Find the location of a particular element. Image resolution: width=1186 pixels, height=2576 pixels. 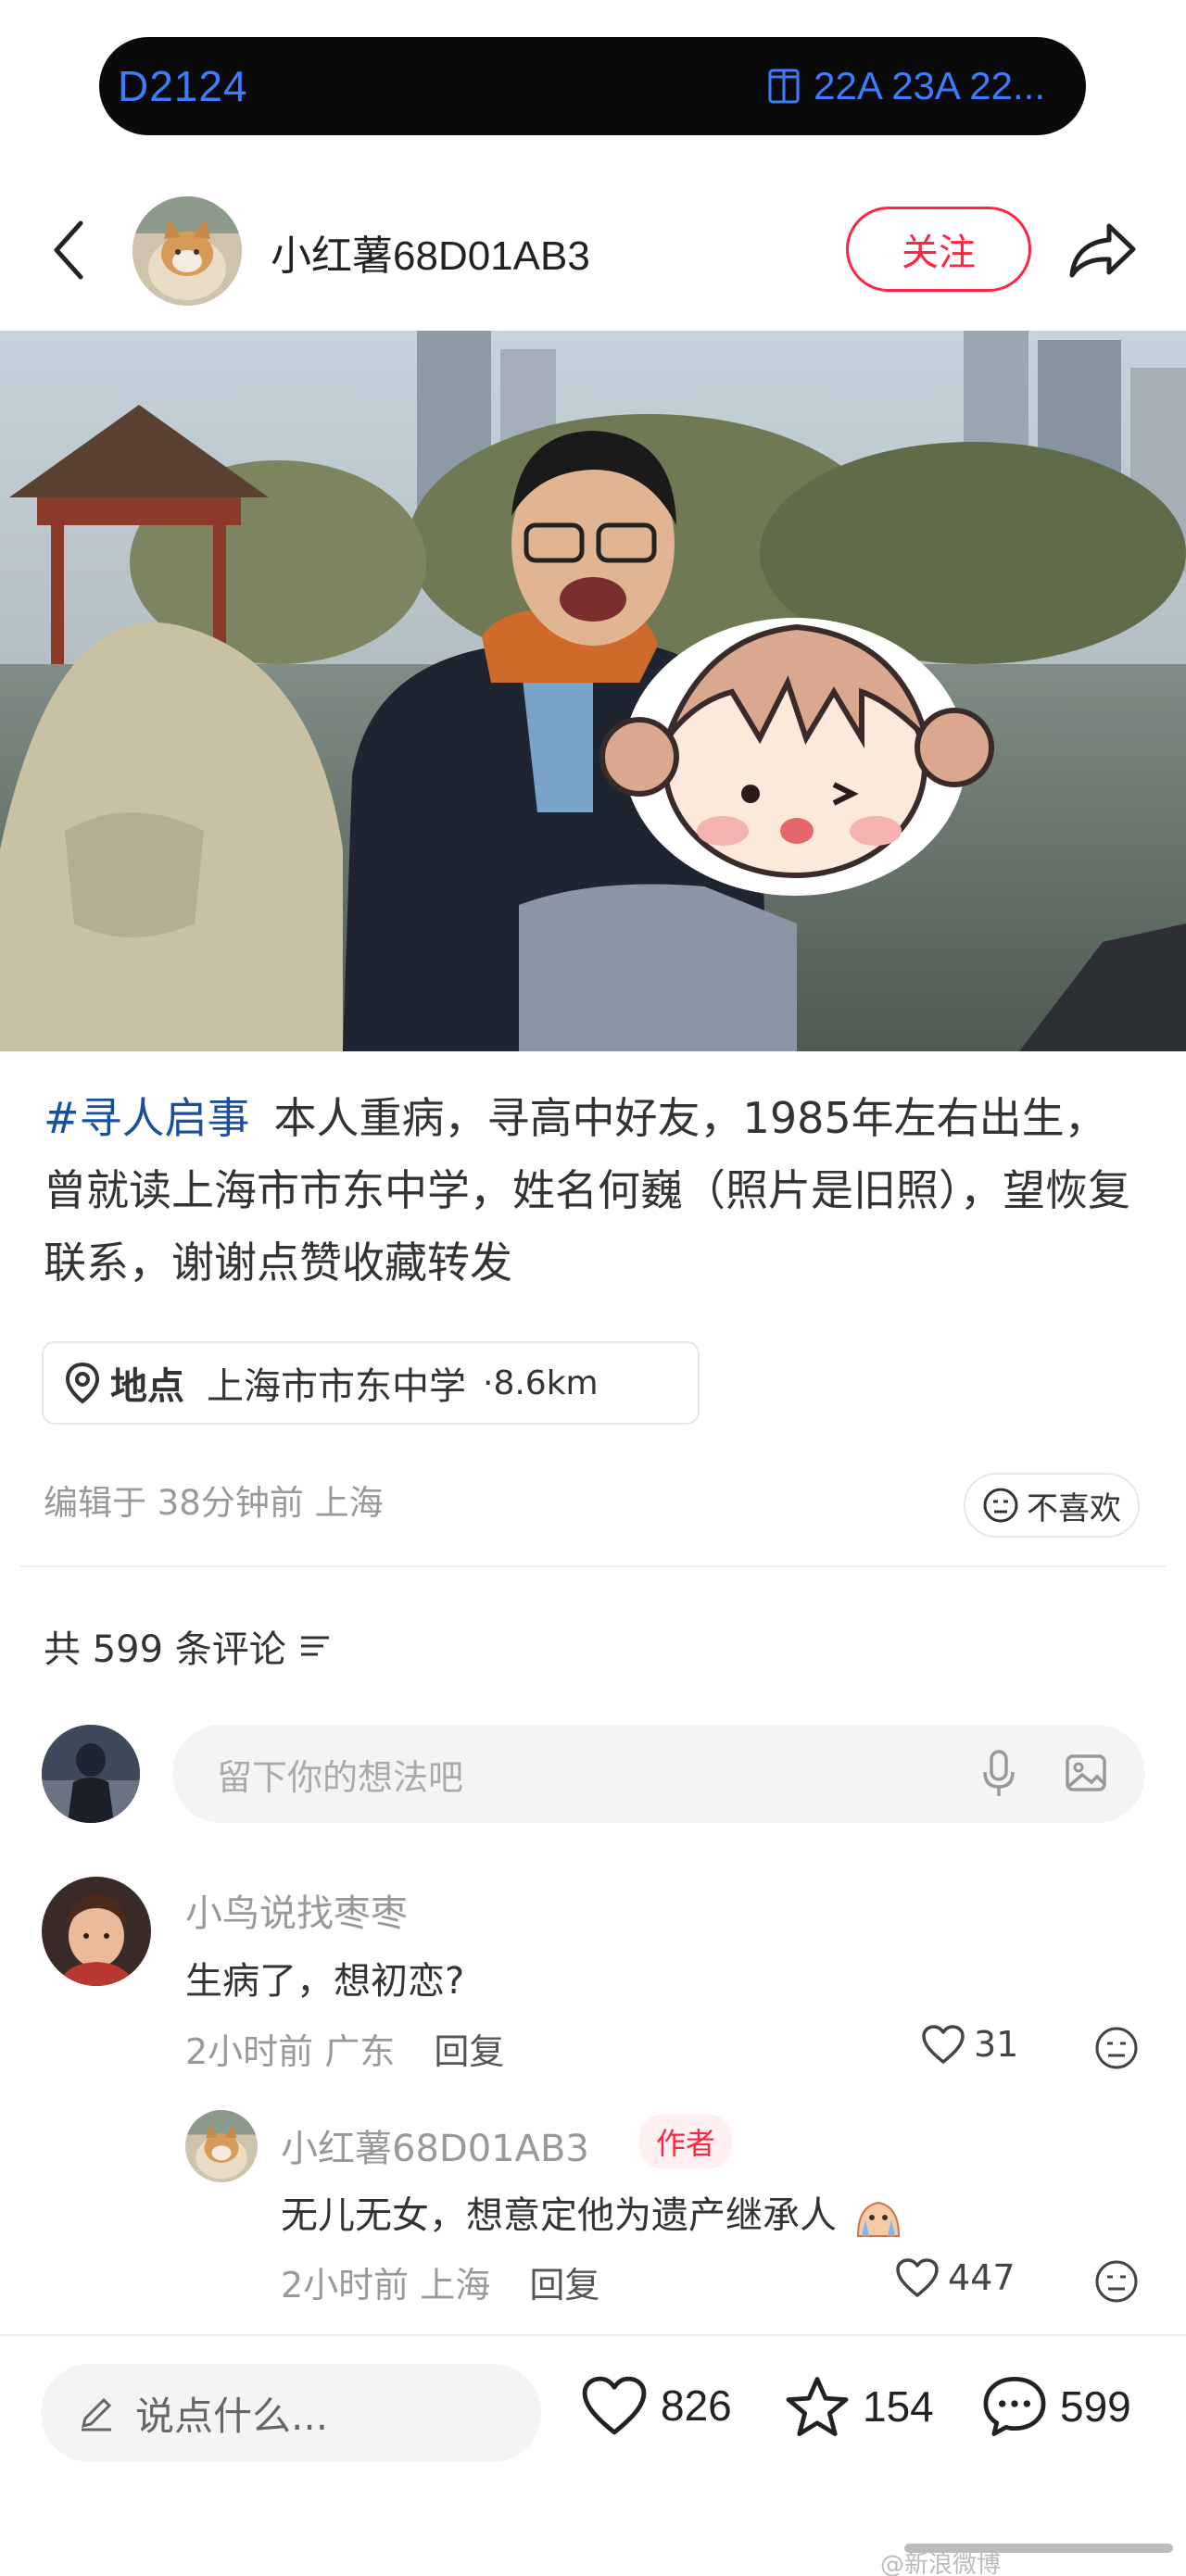

reply-text: 无儿无女，想意定他为遗产继承人 is located at coordinates (592, 2212).